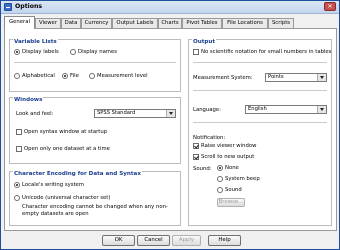 The image size is (340, 250). What do you see at coordinates (196, 157) in the screenshot?
I see `scroll-new-checkbox` at bounding box center [196, 157].